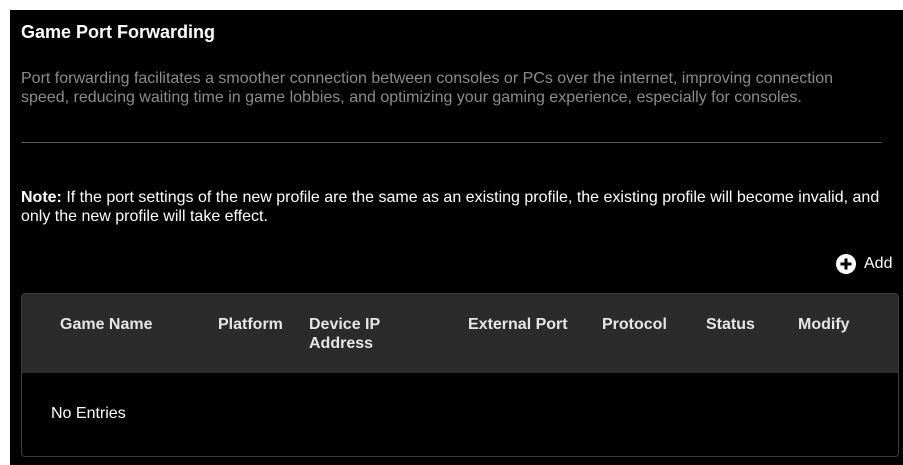 Image resolution: width=903 pixels, height=465 pixels. I want to click on empty-state-text: No Entries, so click(88, 413).